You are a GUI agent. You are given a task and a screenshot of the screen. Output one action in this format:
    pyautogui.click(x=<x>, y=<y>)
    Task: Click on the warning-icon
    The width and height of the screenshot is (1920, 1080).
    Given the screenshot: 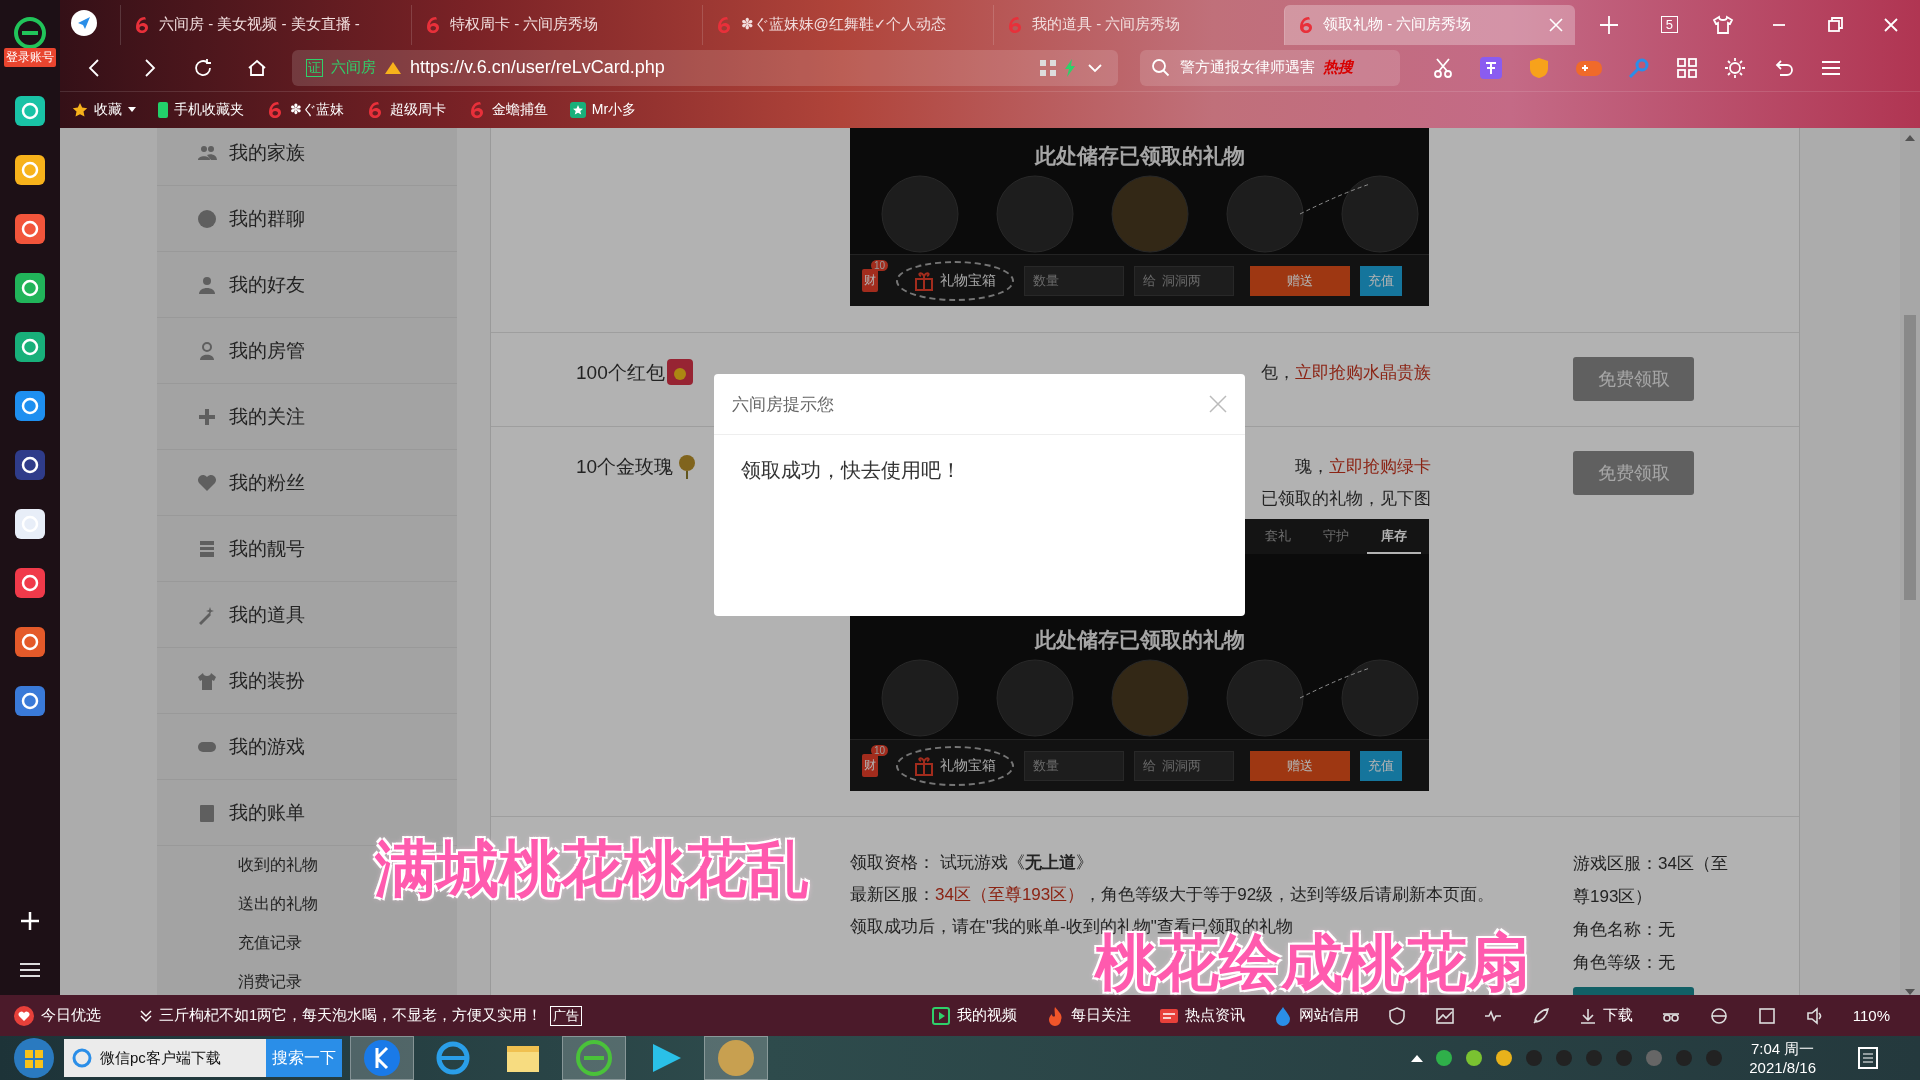 What is the action you would take?
    pyautogui.click(x=393, y=67)
    